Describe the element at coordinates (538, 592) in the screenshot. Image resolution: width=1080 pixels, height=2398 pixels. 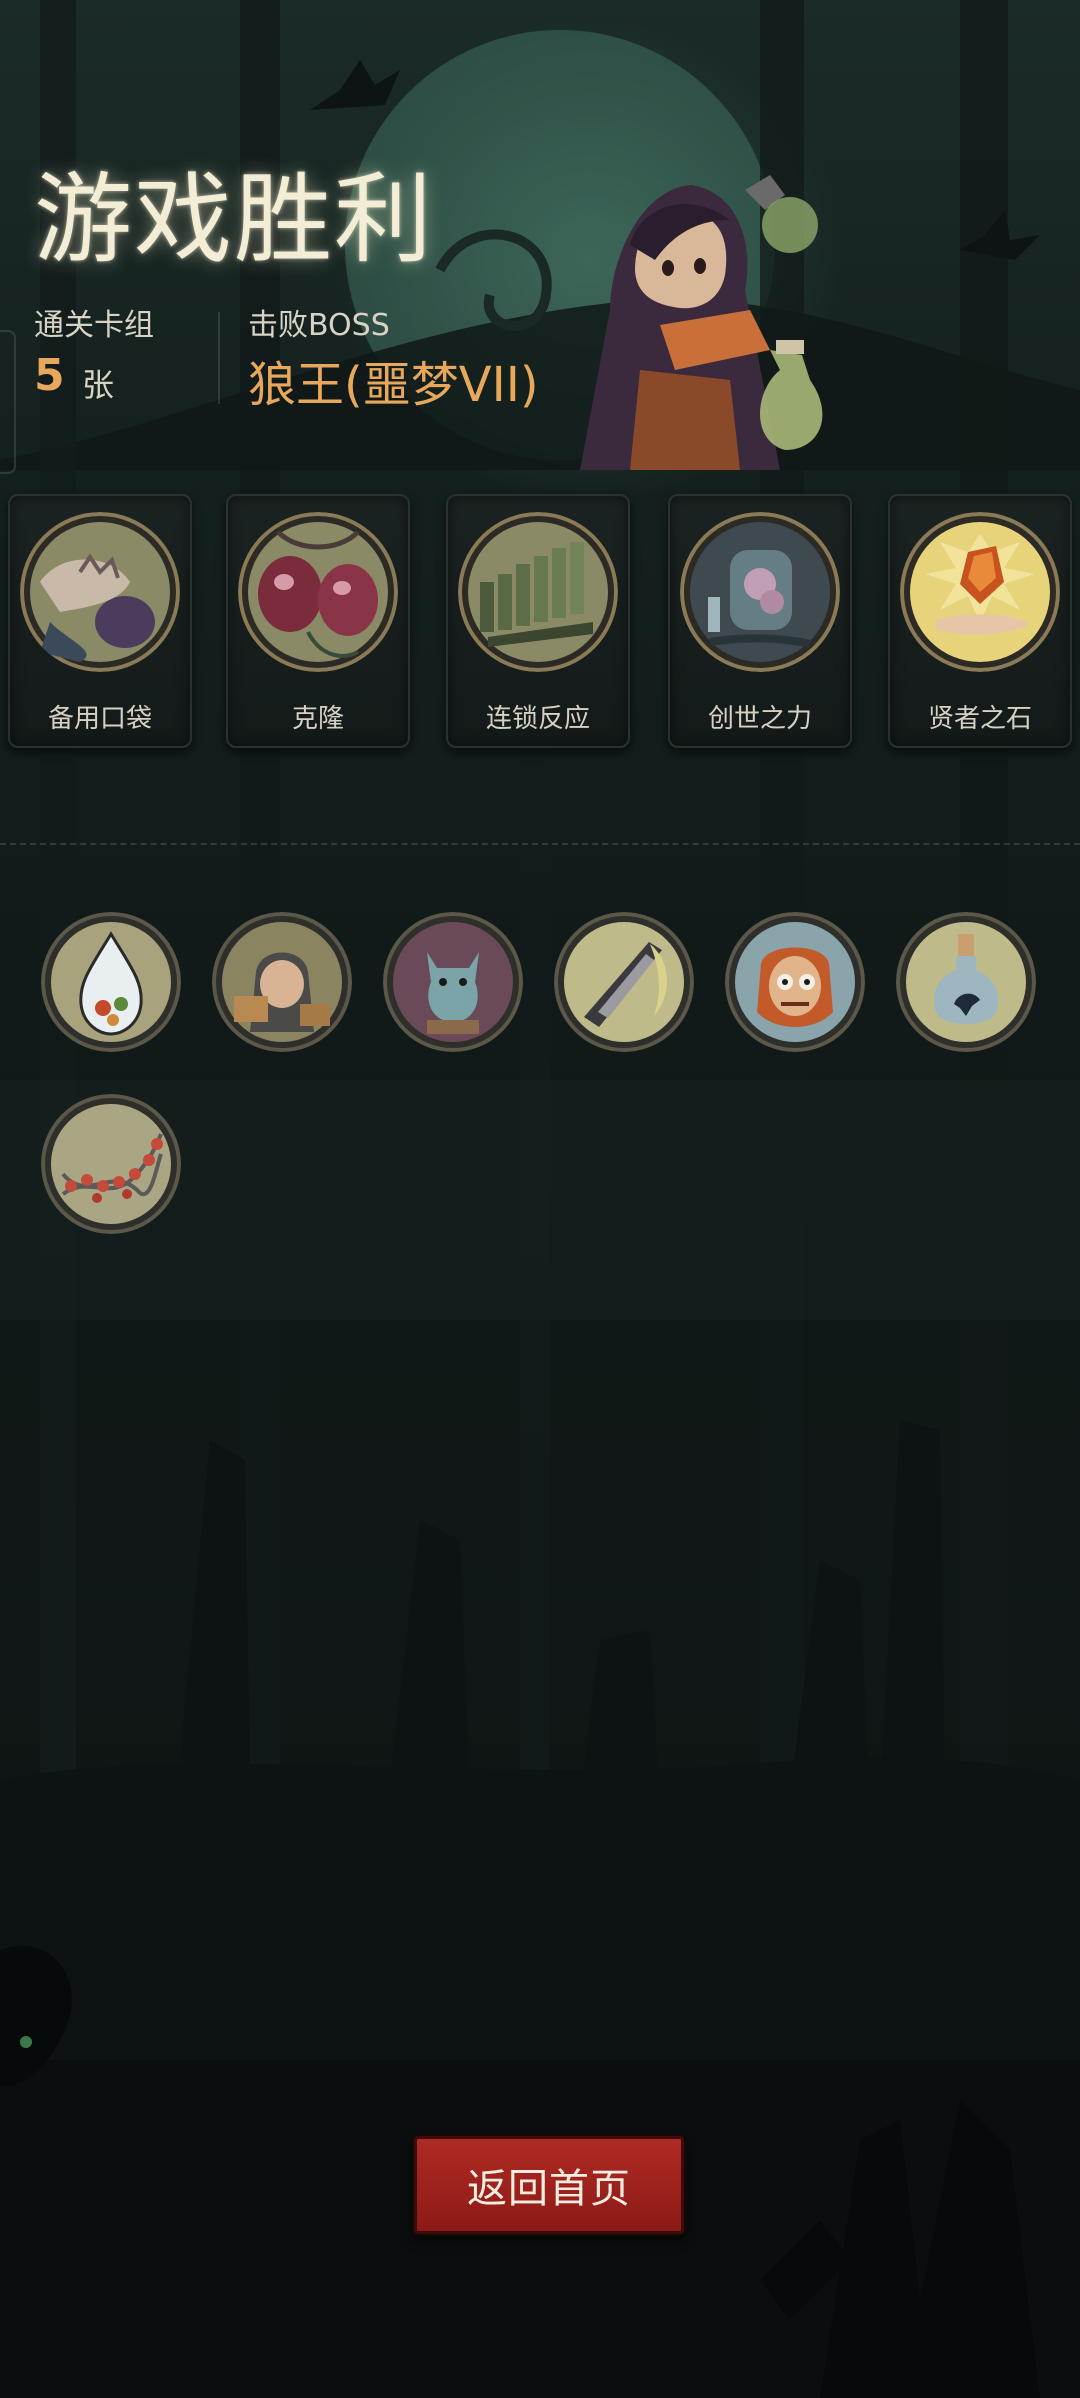
I see `chain-reaction-icon` at that location.